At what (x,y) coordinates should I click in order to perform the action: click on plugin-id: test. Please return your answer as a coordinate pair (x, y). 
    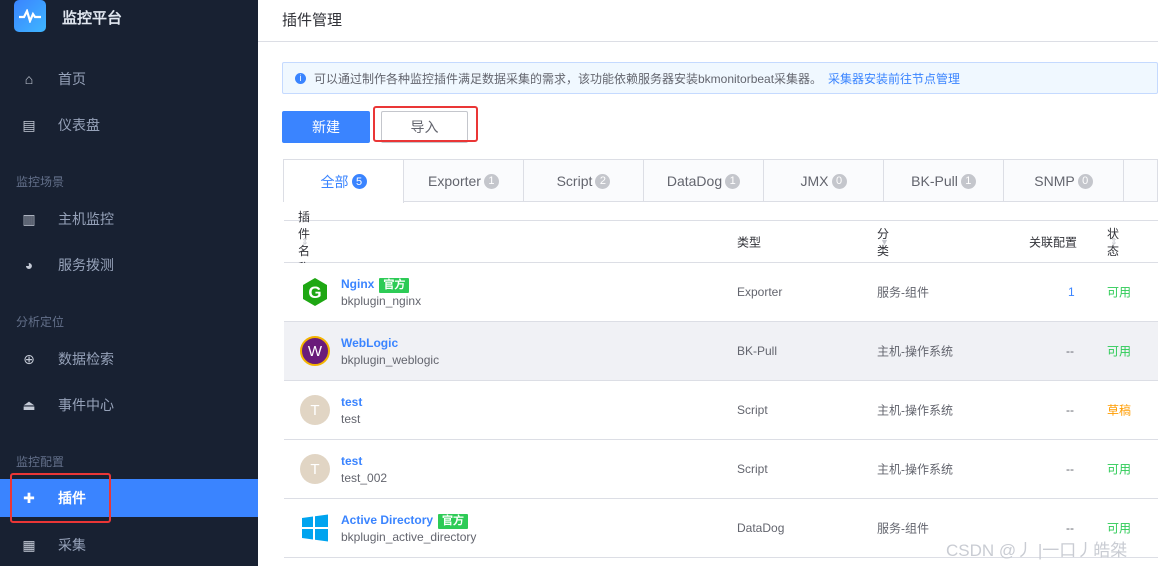
    Looking at the image, I should click on (351, 419).